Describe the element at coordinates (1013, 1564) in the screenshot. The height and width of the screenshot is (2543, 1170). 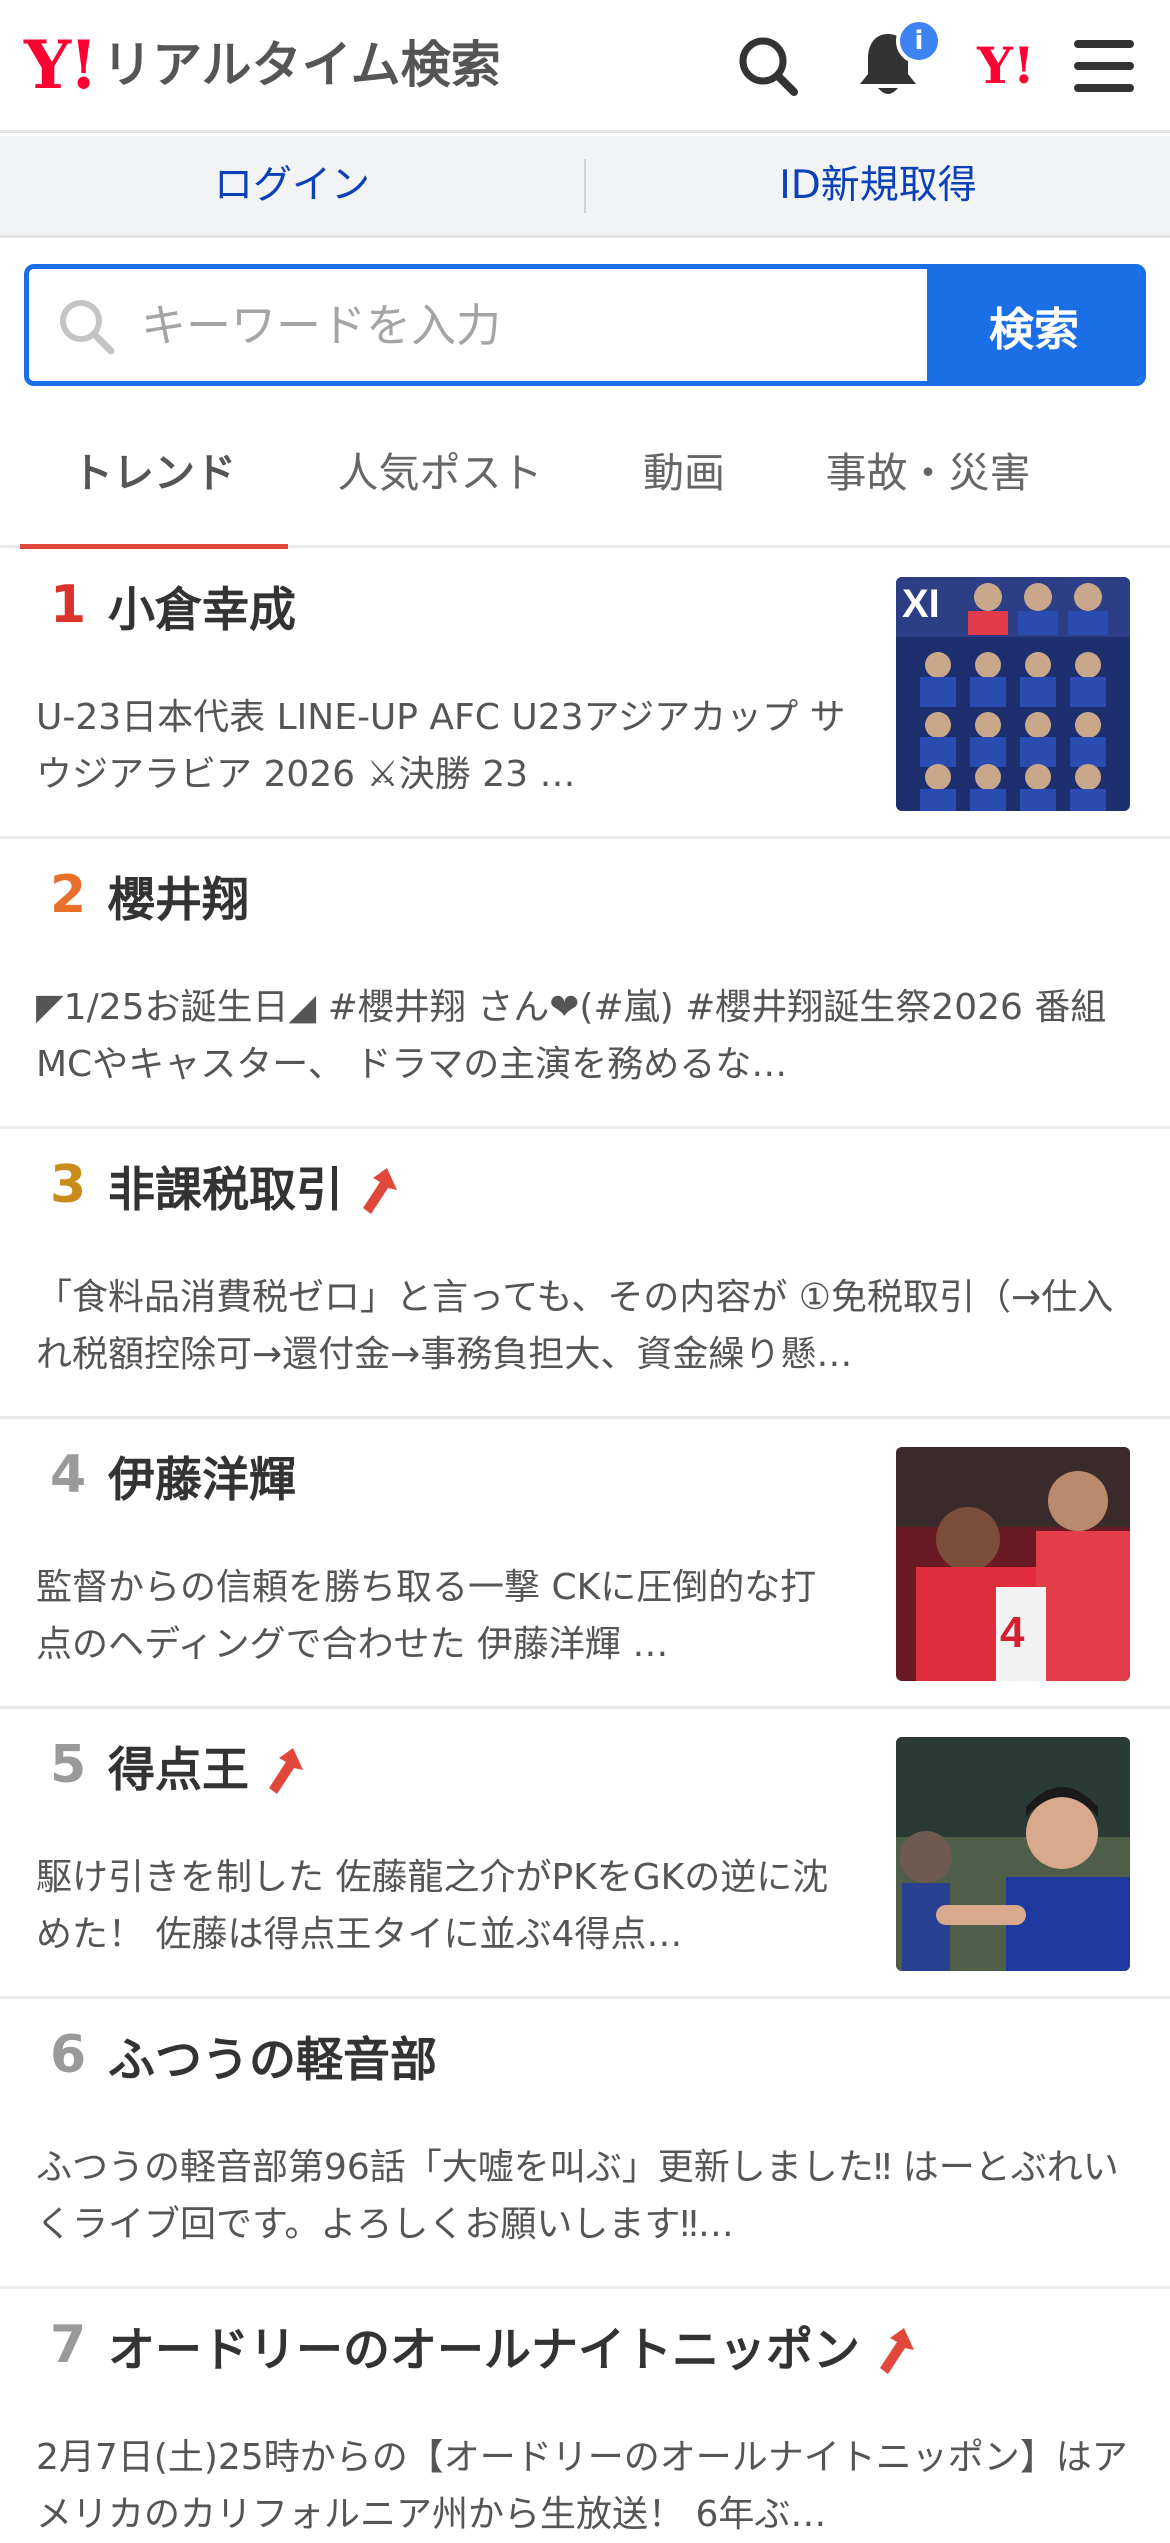
I see `bayern-players-thumbnail: 4` at that location.